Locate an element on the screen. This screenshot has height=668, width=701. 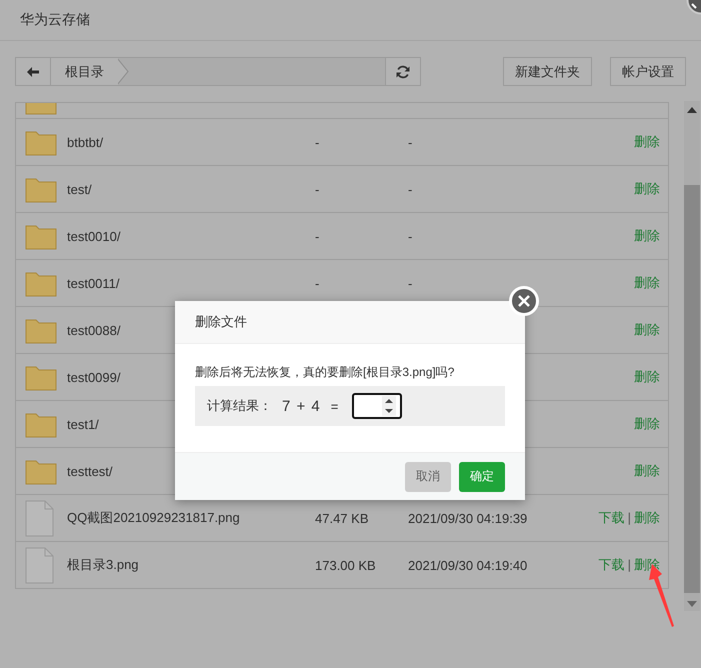
modified-date: 2021/09/30 04:19:40 is located at coordinates (468, 565).